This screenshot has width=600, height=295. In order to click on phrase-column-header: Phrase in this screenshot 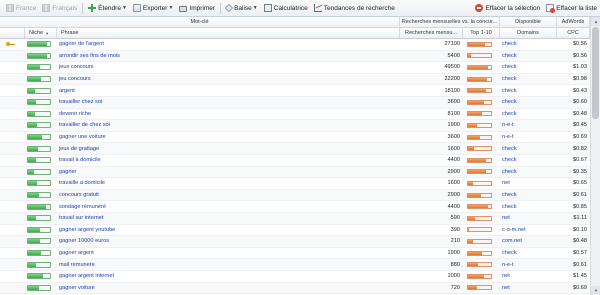, I will do `click(228, 33)`.